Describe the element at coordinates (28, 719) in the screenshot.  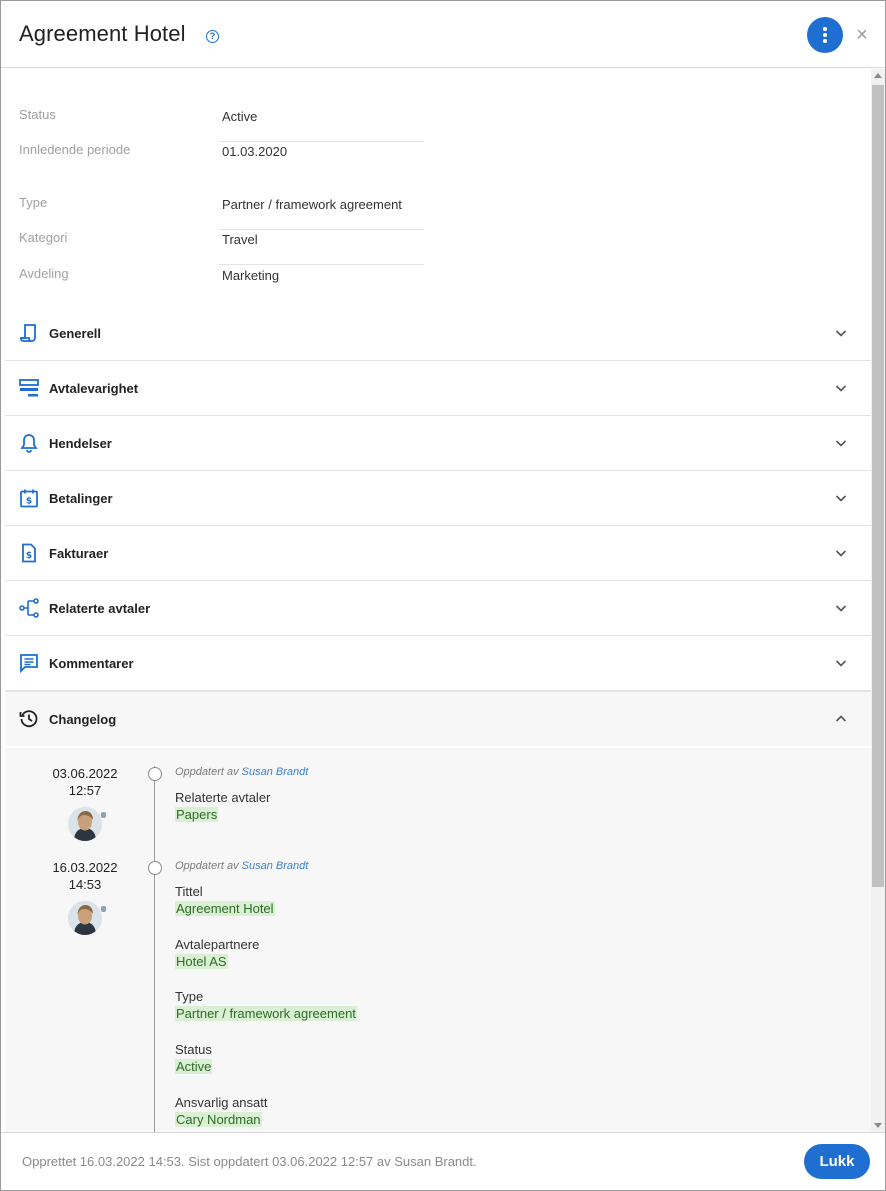
I see `history-icon` at that location.